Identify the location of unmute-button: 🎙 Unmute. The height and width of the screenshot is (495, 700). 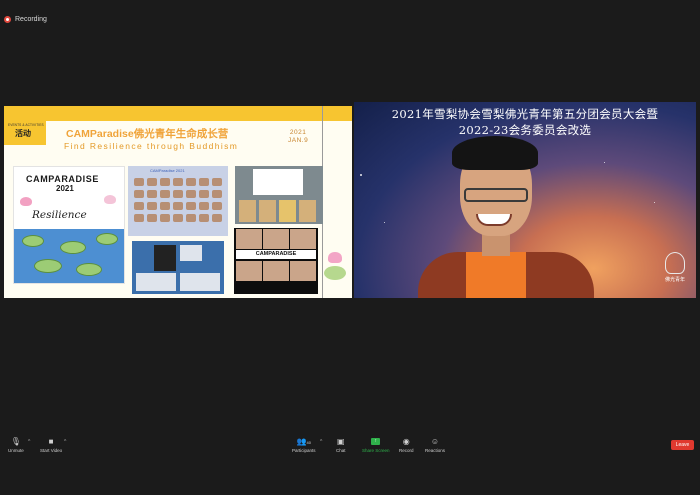
(16, 444).